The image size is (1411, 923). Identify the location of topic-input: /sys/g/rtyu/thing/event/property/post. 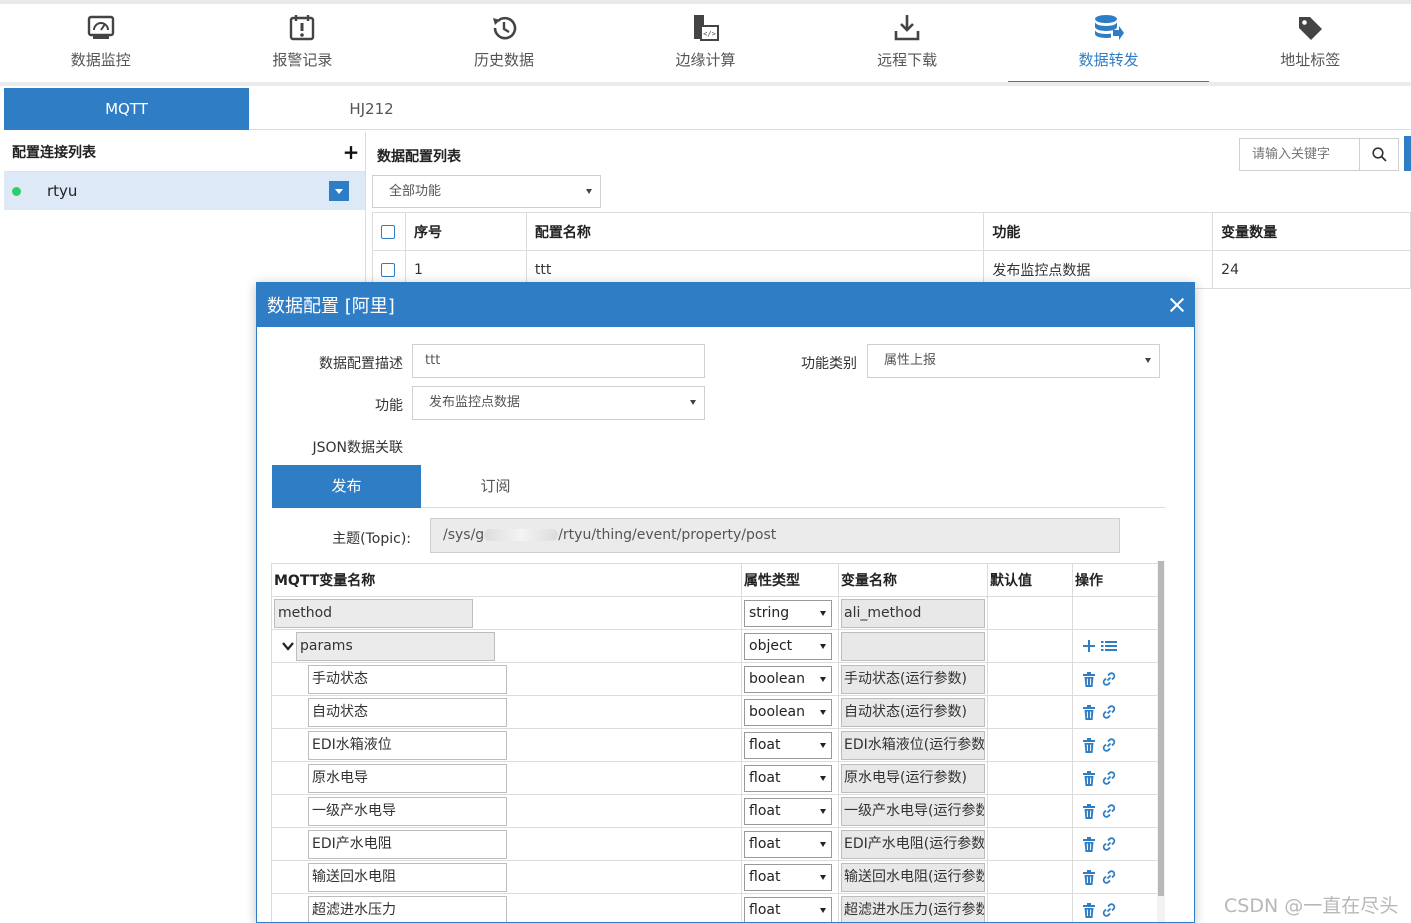
(775, 535).